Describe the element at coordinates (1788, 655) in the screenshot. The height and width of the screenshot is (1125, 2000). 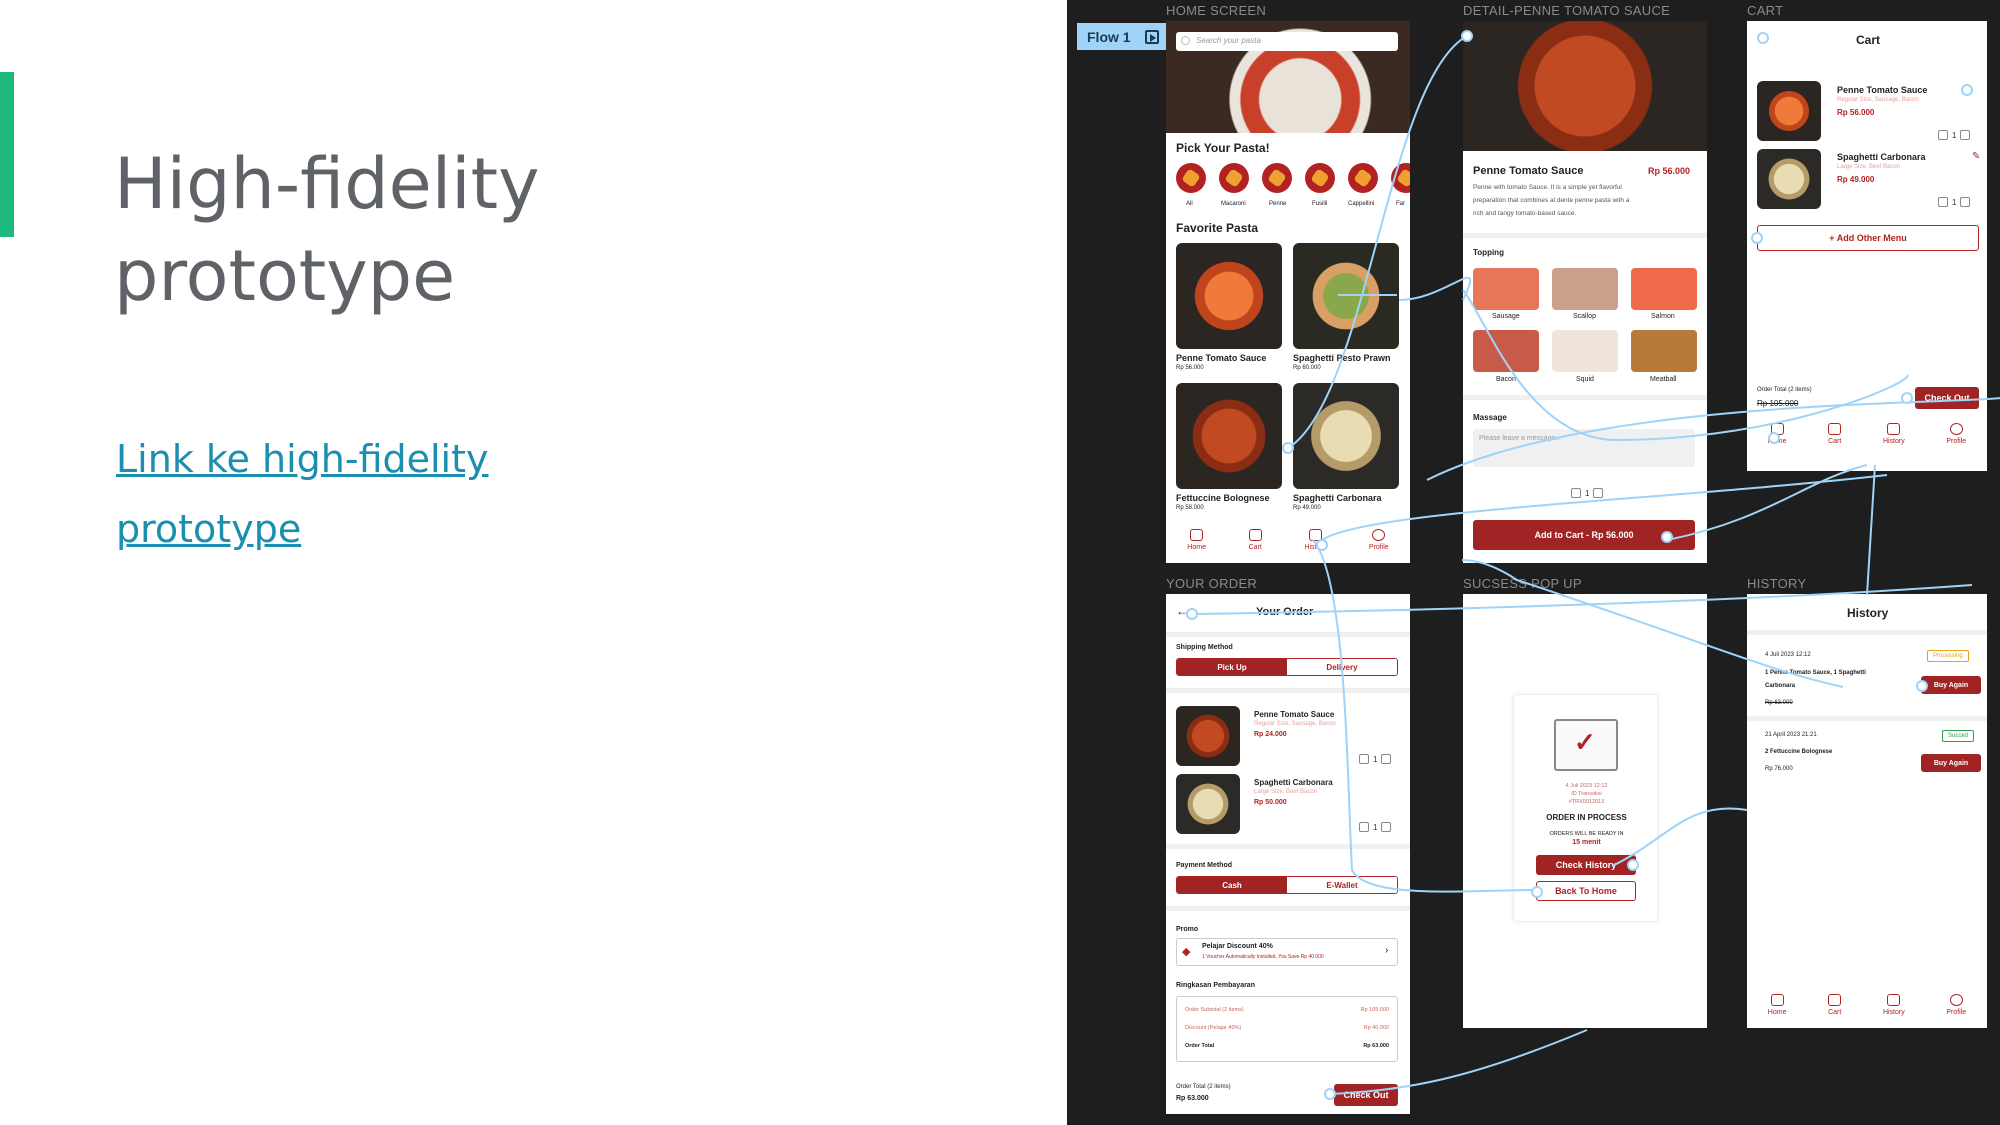
I see `history-date: 4 Juli 2023 12:12` at that location.